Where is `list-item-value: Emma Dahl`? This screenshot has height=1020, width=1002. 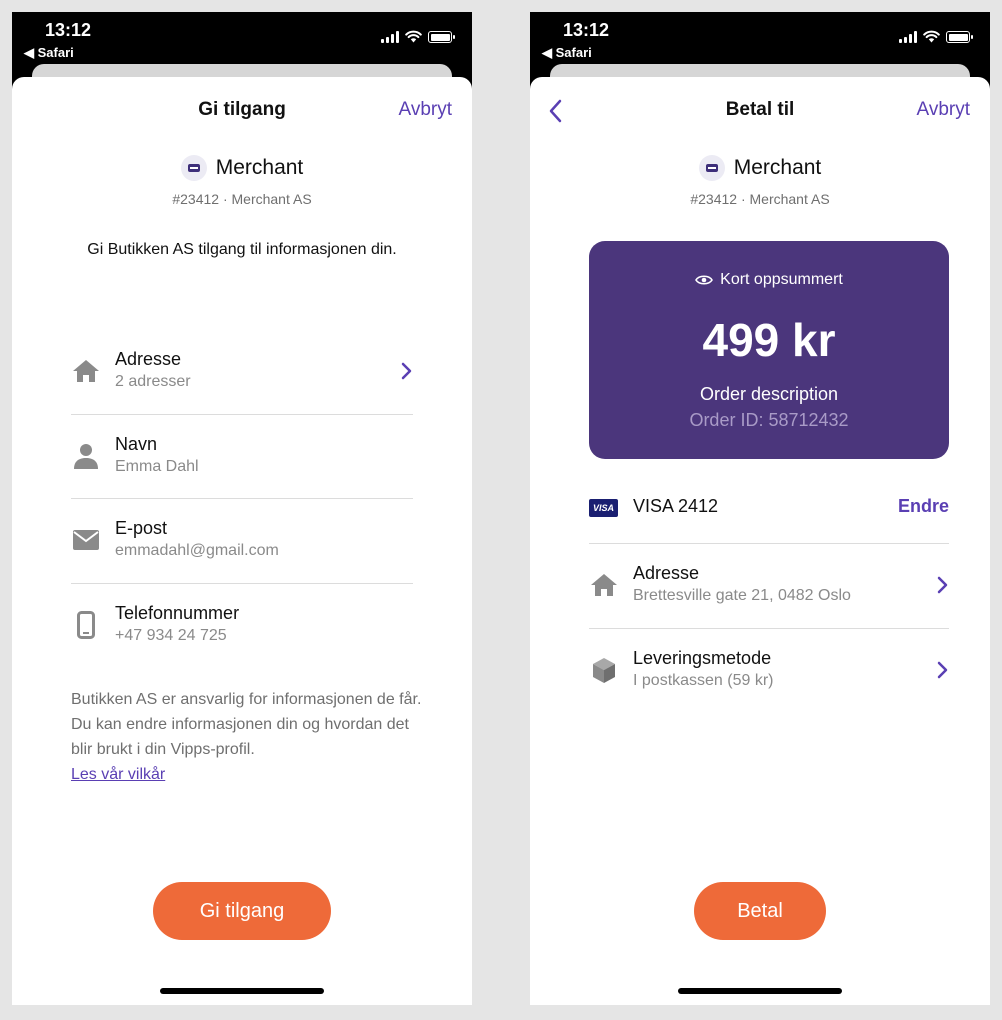 list-item-value: Emma Dahl is located at coordinates (157, 466).